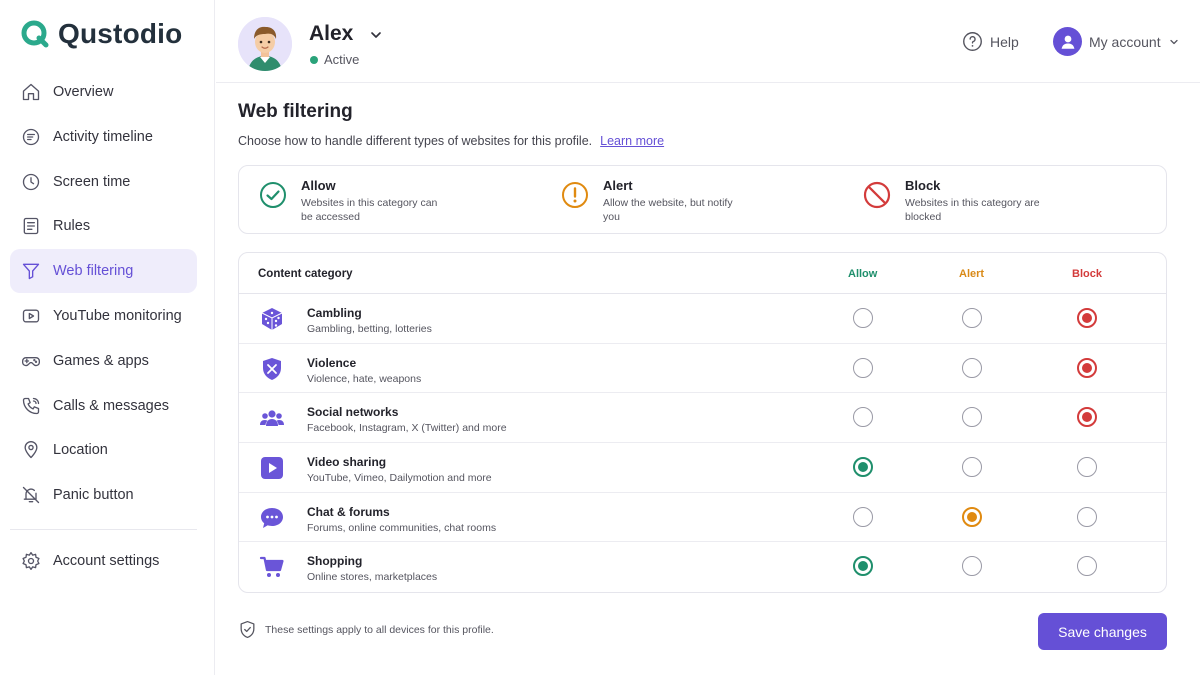 The width and height of the screenshot is (1200, 675). I want to click on gear-icon, so click(31, 561).